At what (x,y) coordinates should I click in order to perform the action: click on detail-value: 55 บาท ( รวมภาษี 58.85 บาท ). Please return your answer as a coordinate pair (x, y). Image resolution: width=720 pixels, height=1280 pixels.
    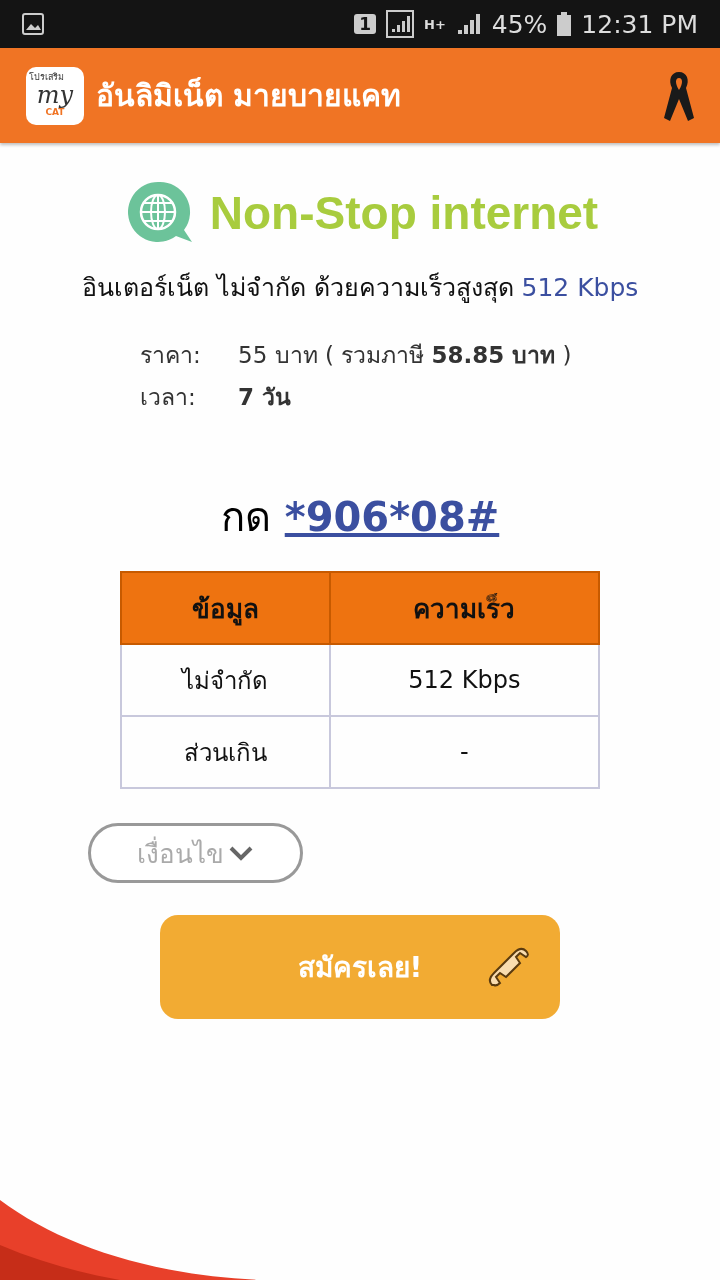
    Looking at the image, I should click on (405, 355).